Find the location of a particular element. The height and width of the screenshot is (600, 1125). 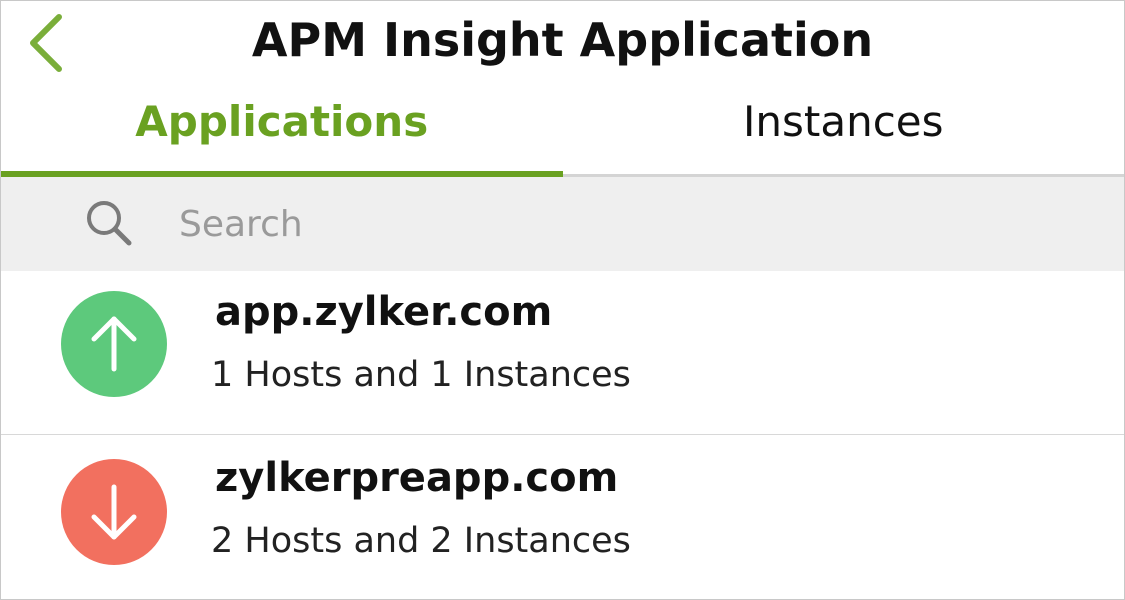

app-name: app.zylker.com is located at coordinates (384, 312).